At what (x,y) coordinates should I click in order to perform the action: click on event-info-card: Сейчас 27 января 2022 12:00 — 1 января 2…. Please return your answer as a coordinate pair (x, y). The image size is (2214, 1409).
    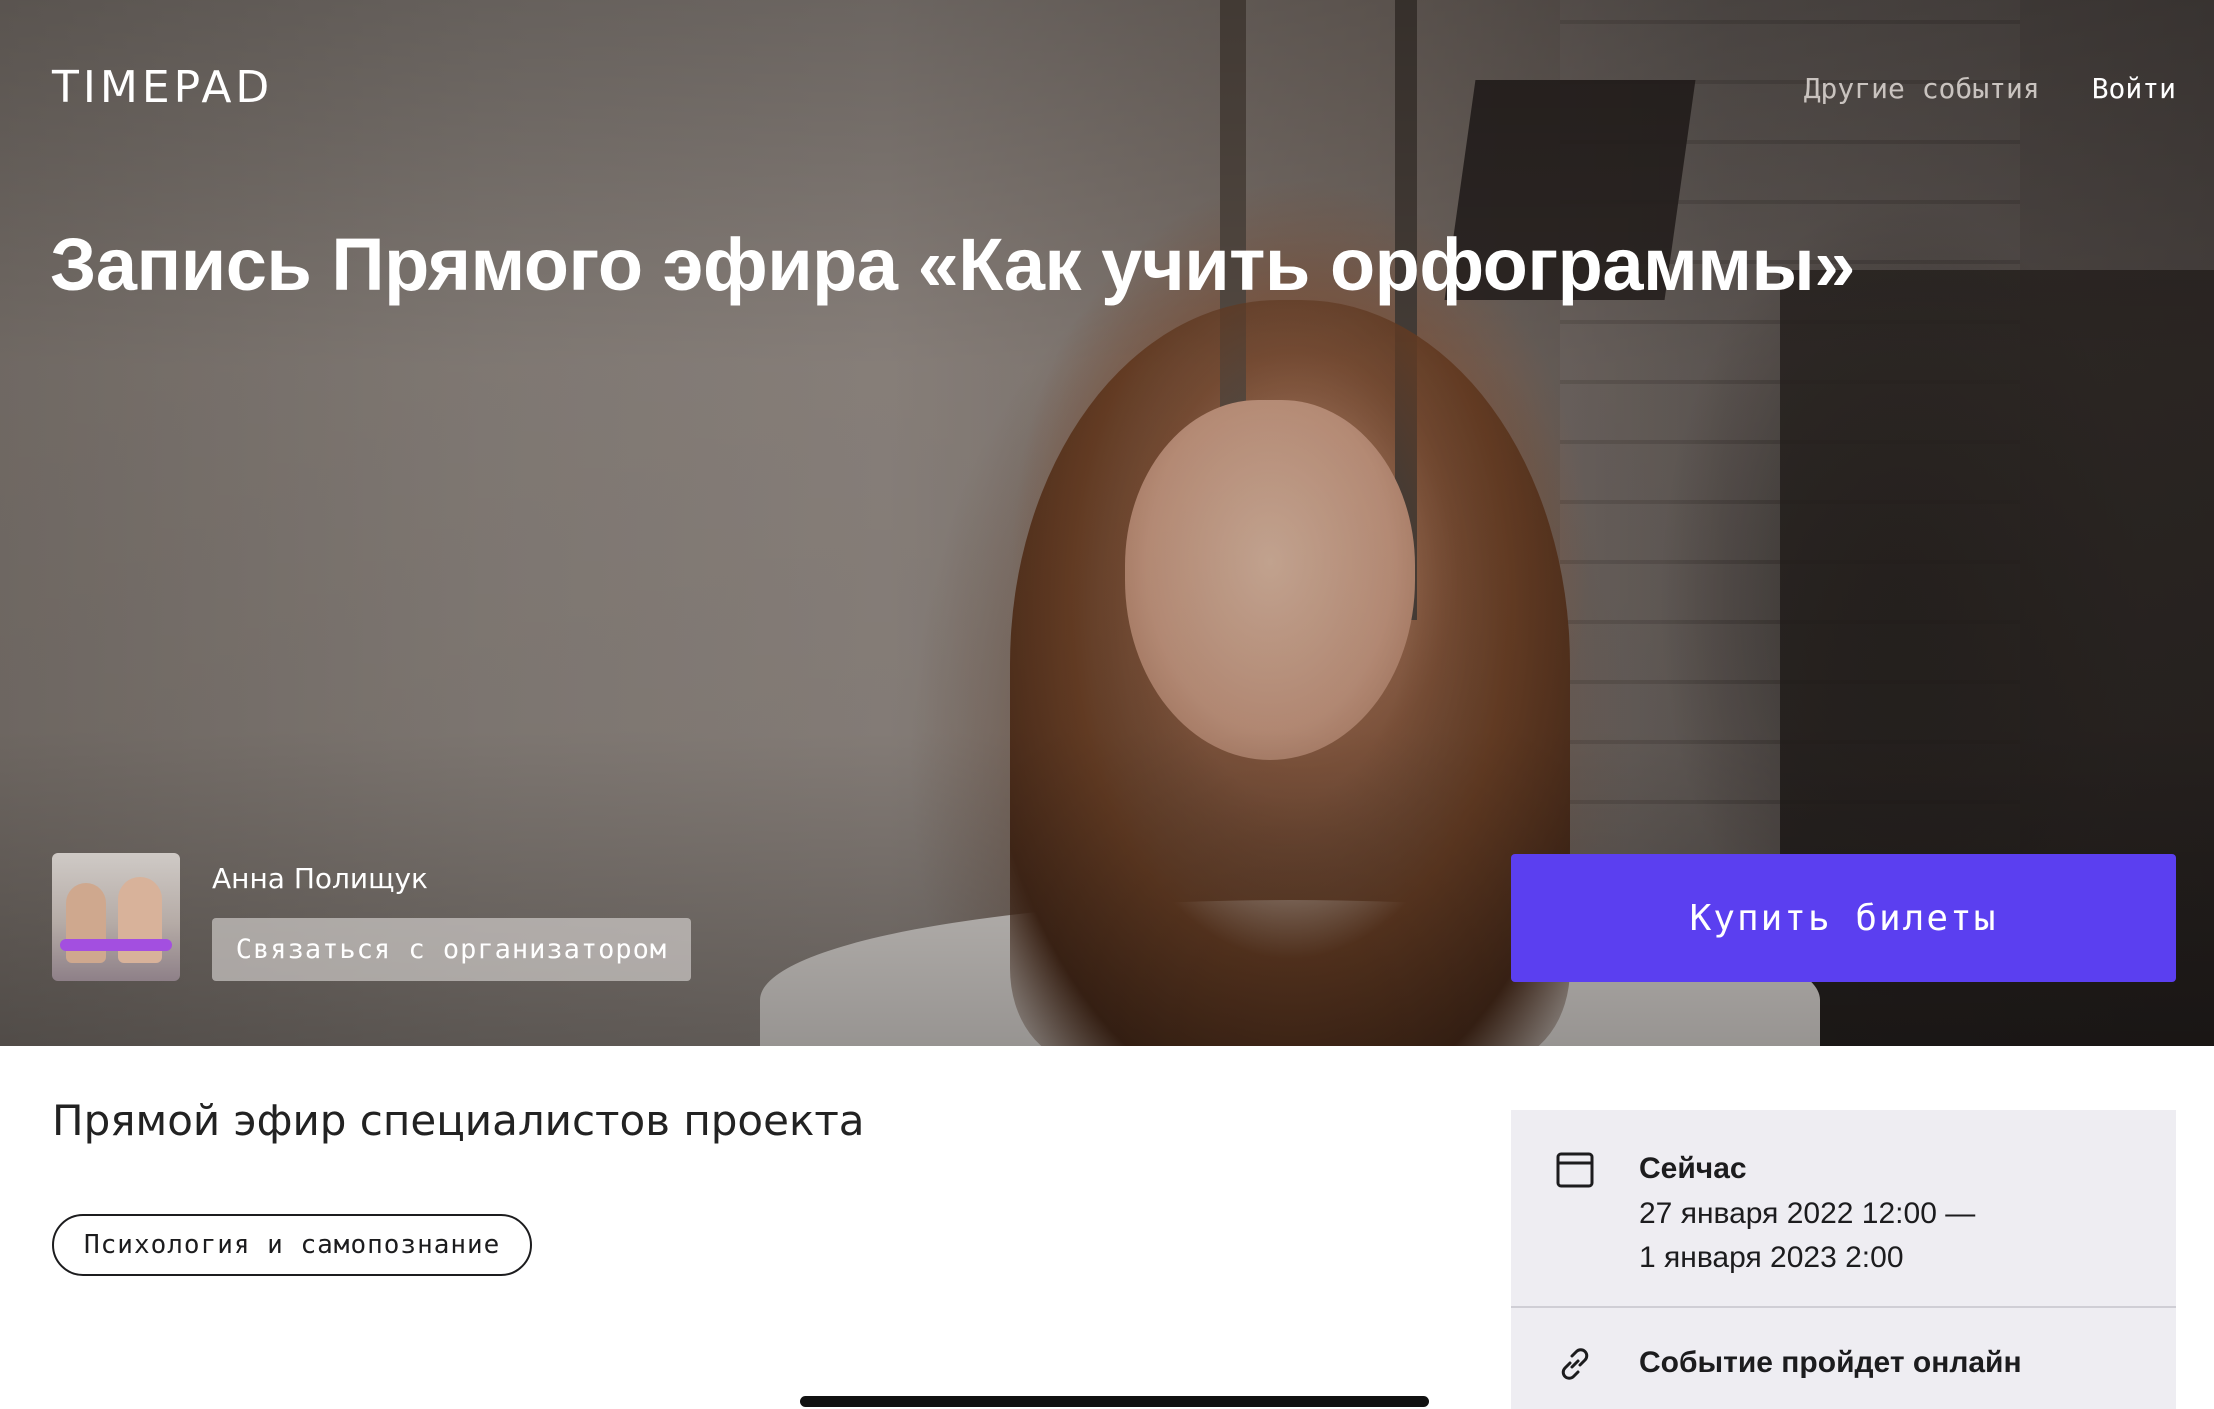
    Looking at the image, I should click on (1843, 1259).